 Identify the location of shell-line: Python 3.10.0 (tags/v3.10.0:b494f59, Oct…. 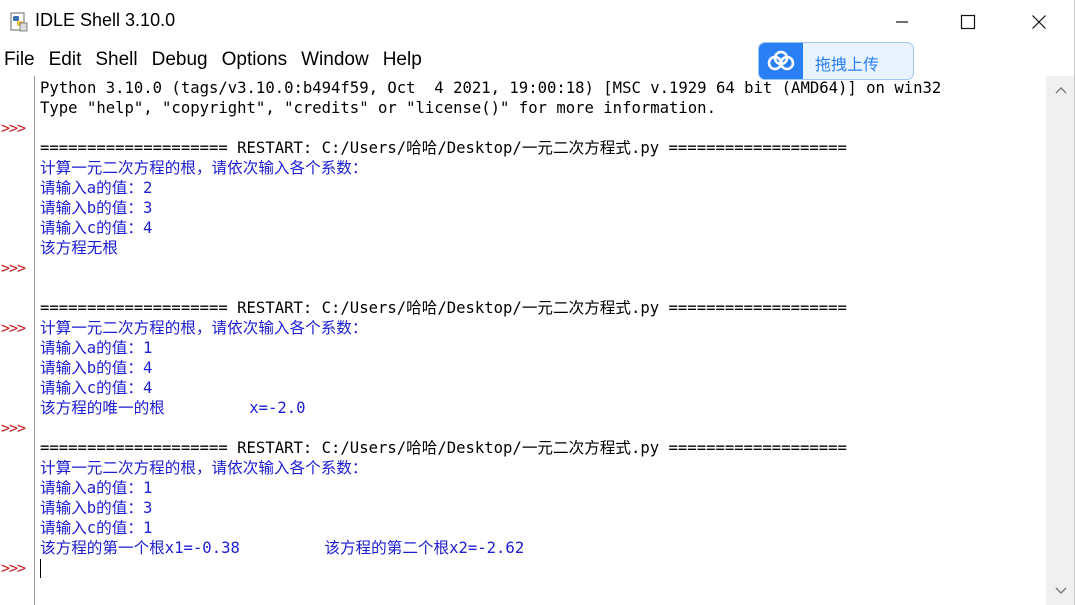
(491, 88).